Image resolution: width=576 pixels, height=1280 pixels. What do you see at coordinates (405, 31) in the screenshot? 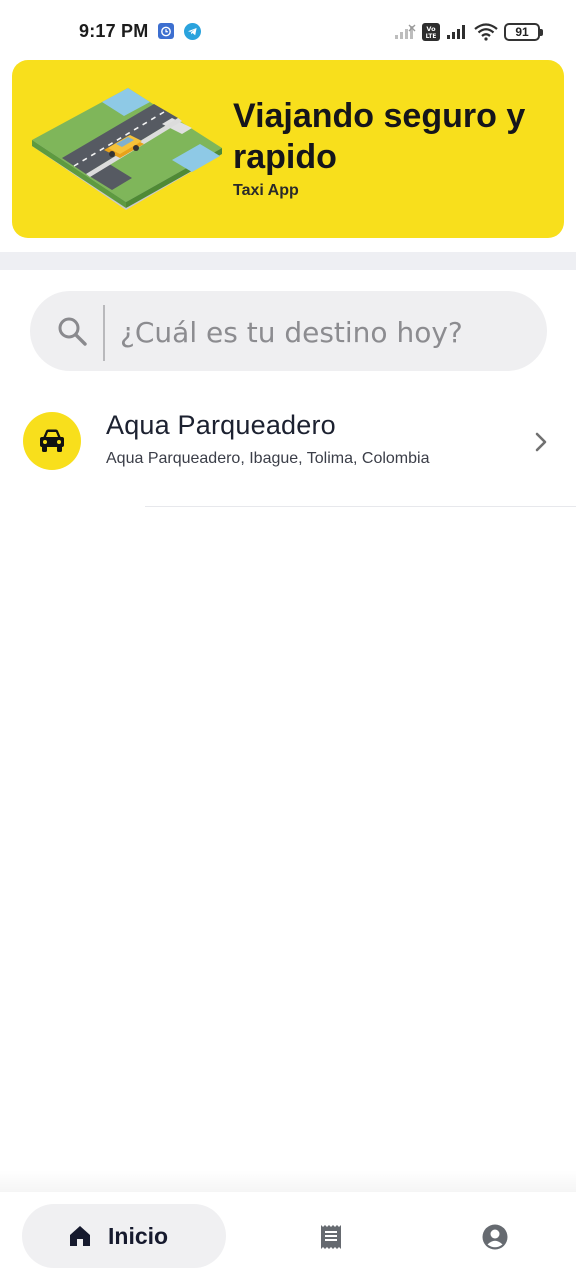
I see `signal-weak-icon` at bounding box center [405, 31].